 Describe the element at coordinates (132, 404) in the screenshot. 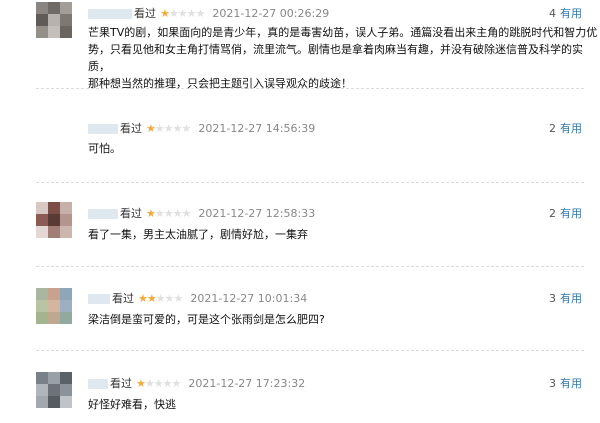

I see `review-content: 好怪好难看，快逃` at that location.